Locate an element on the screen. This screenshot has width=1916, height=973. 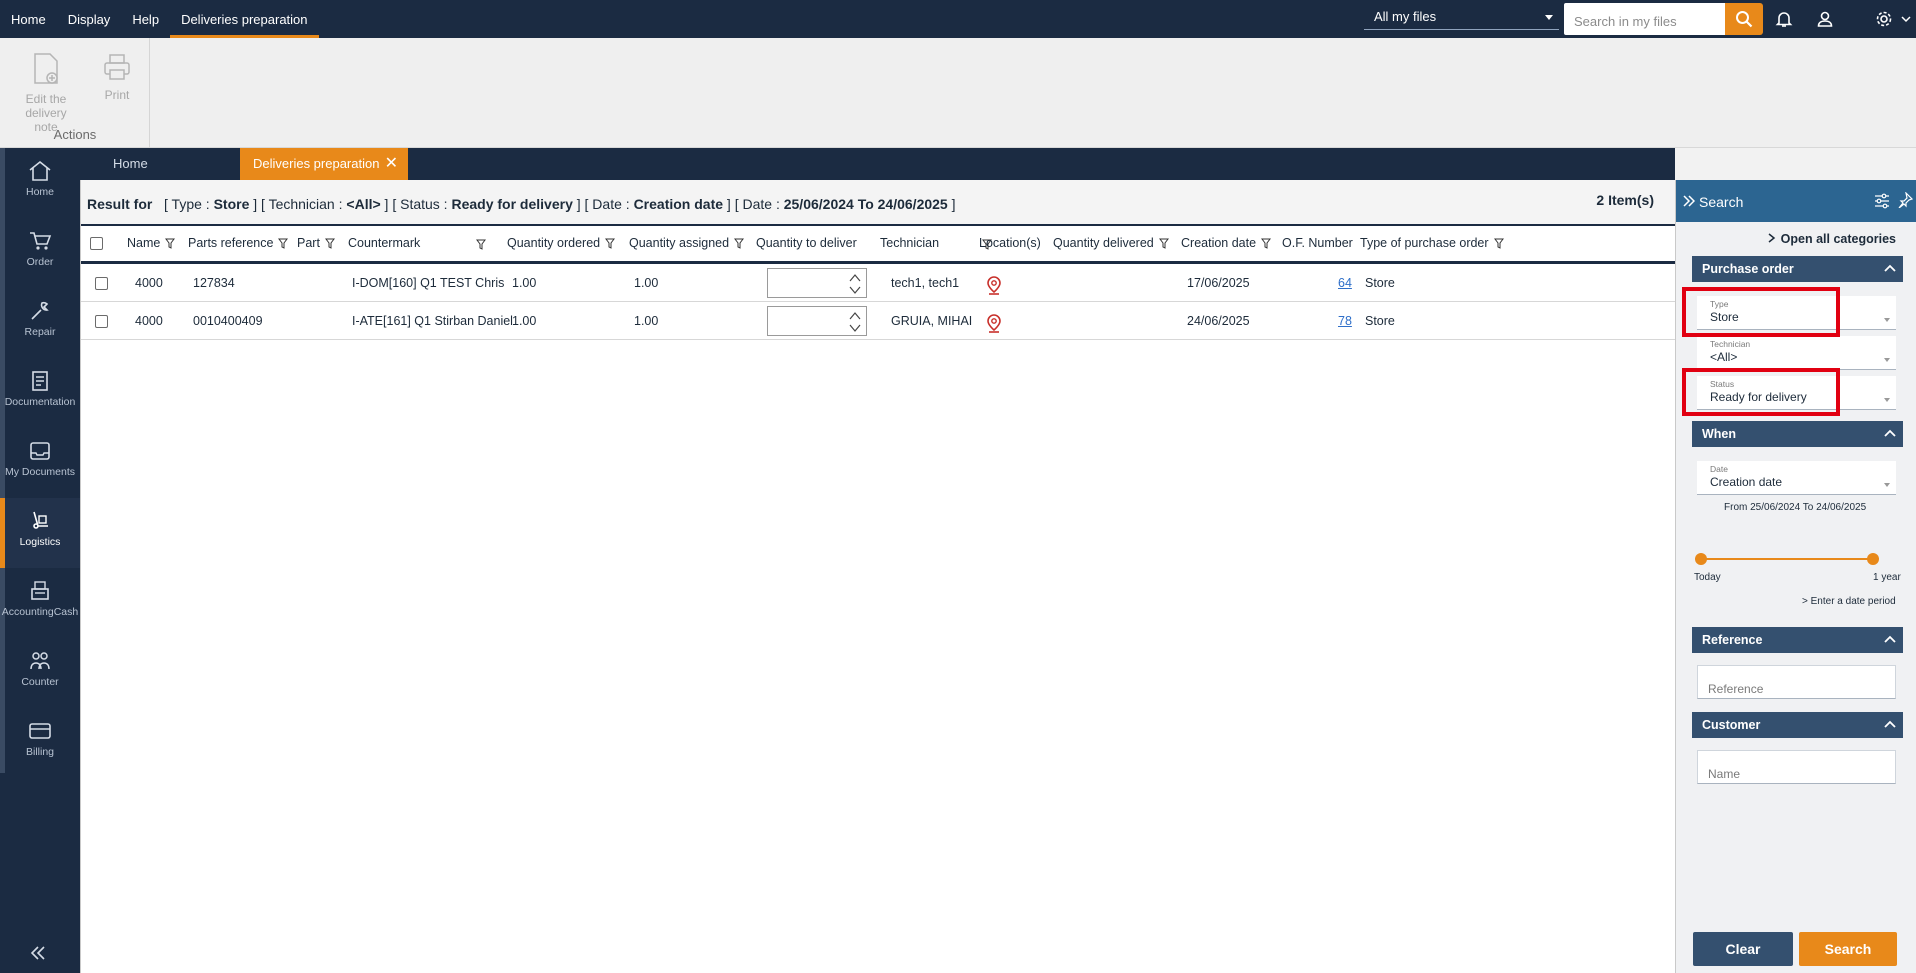
col-locations: Location(s) is located at coordinates (1010, 243).